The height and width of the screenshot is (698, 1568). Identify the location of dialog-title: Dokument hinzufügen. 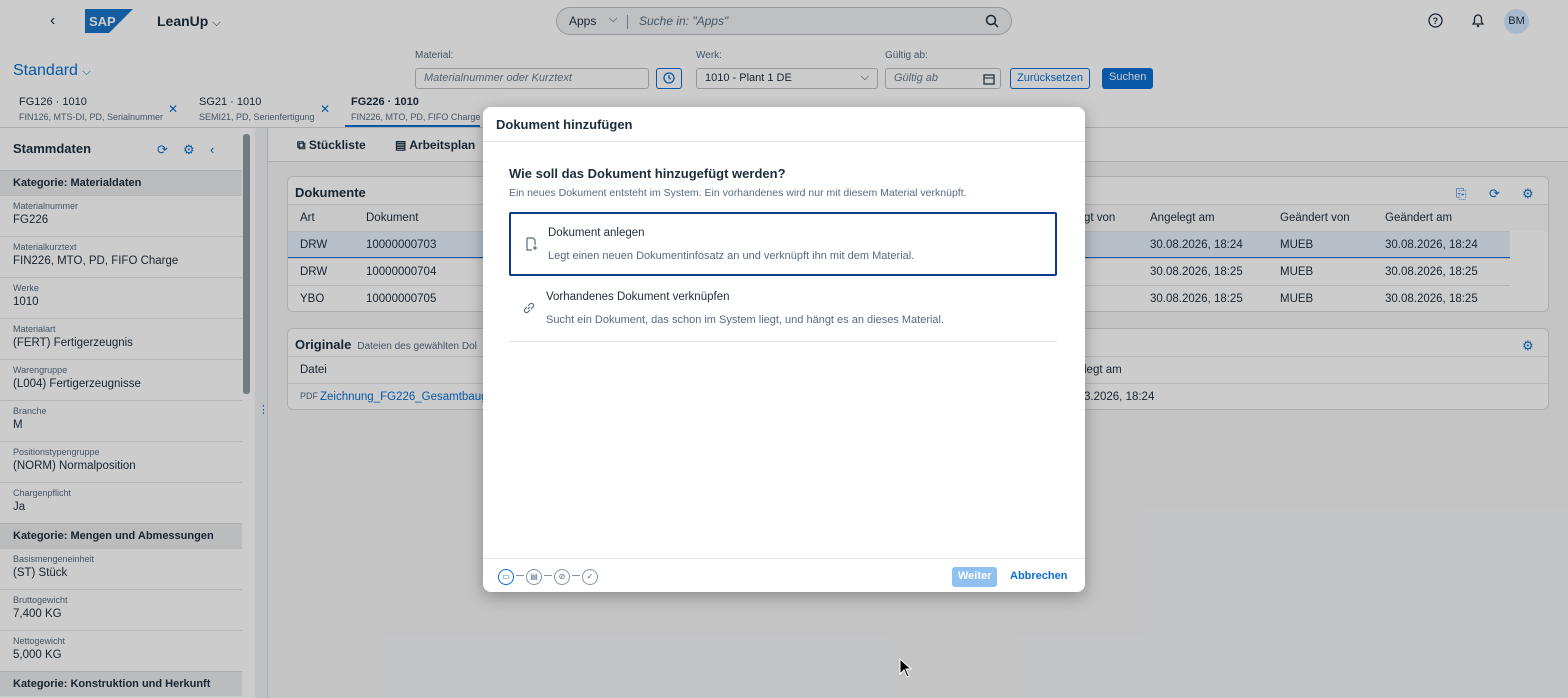
(564, 124).